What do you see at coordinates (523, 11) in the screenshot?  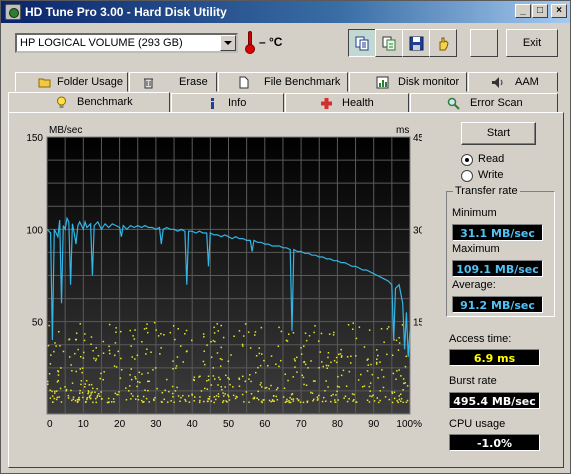 I see `minimize-button: _` at bounding box center [523, 11].